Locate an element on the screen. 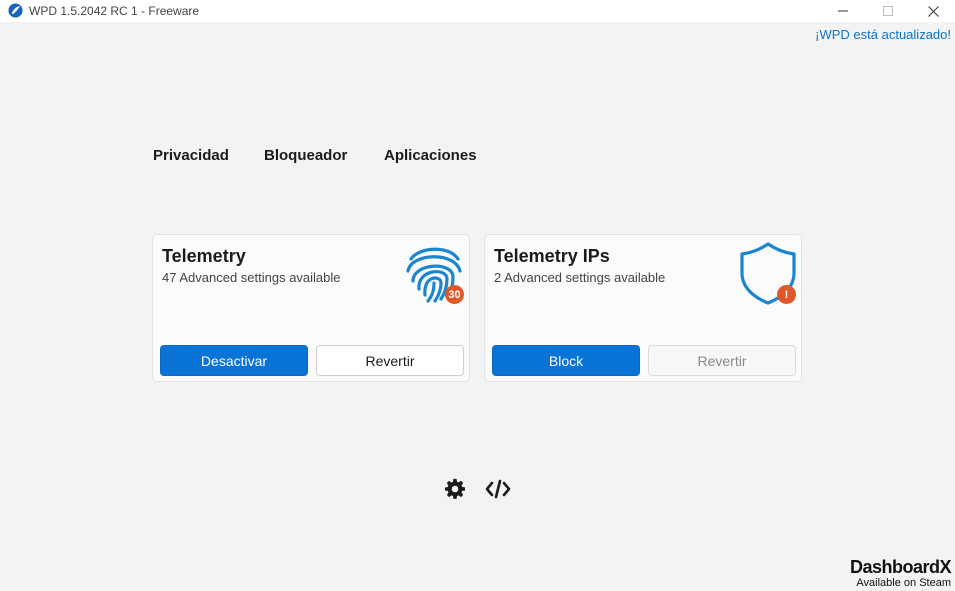  code-icon is located at coordinates (498, 489).